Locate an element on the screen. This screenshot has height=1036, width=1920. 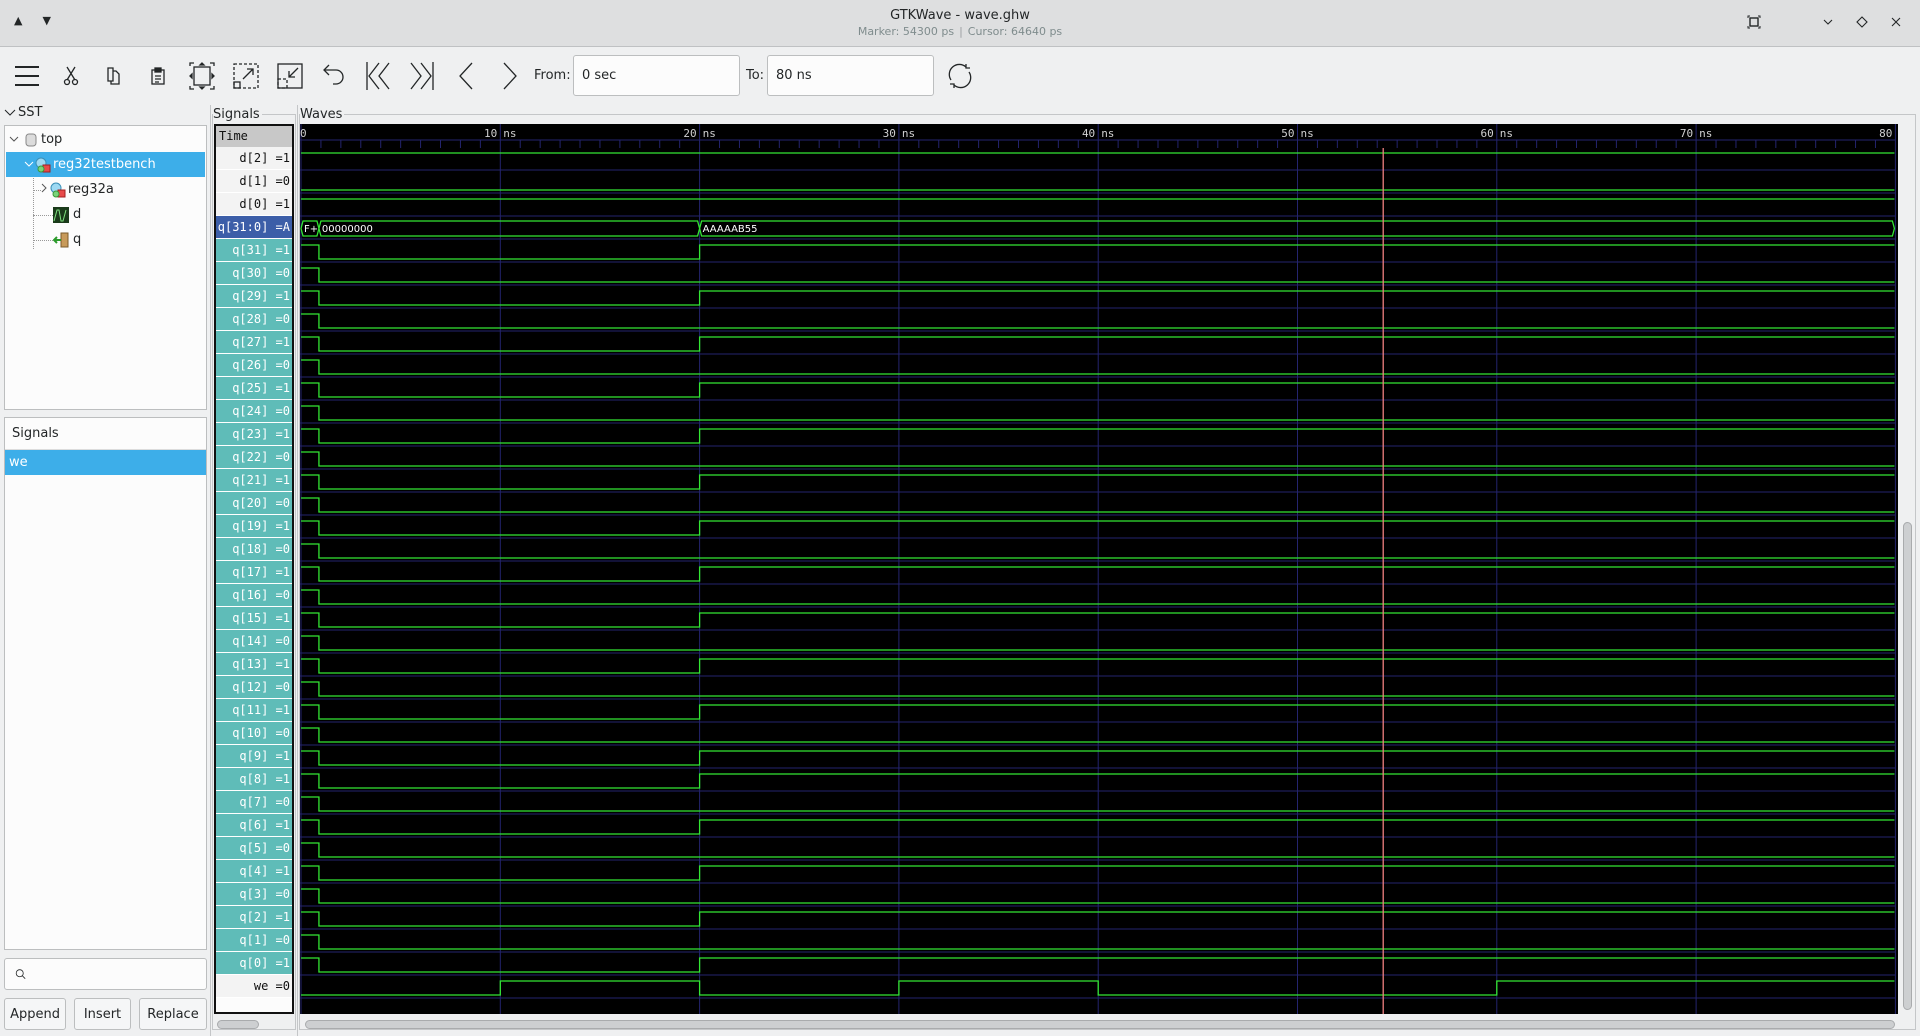
tree-item-top: top is located at coordinates (105, 139).